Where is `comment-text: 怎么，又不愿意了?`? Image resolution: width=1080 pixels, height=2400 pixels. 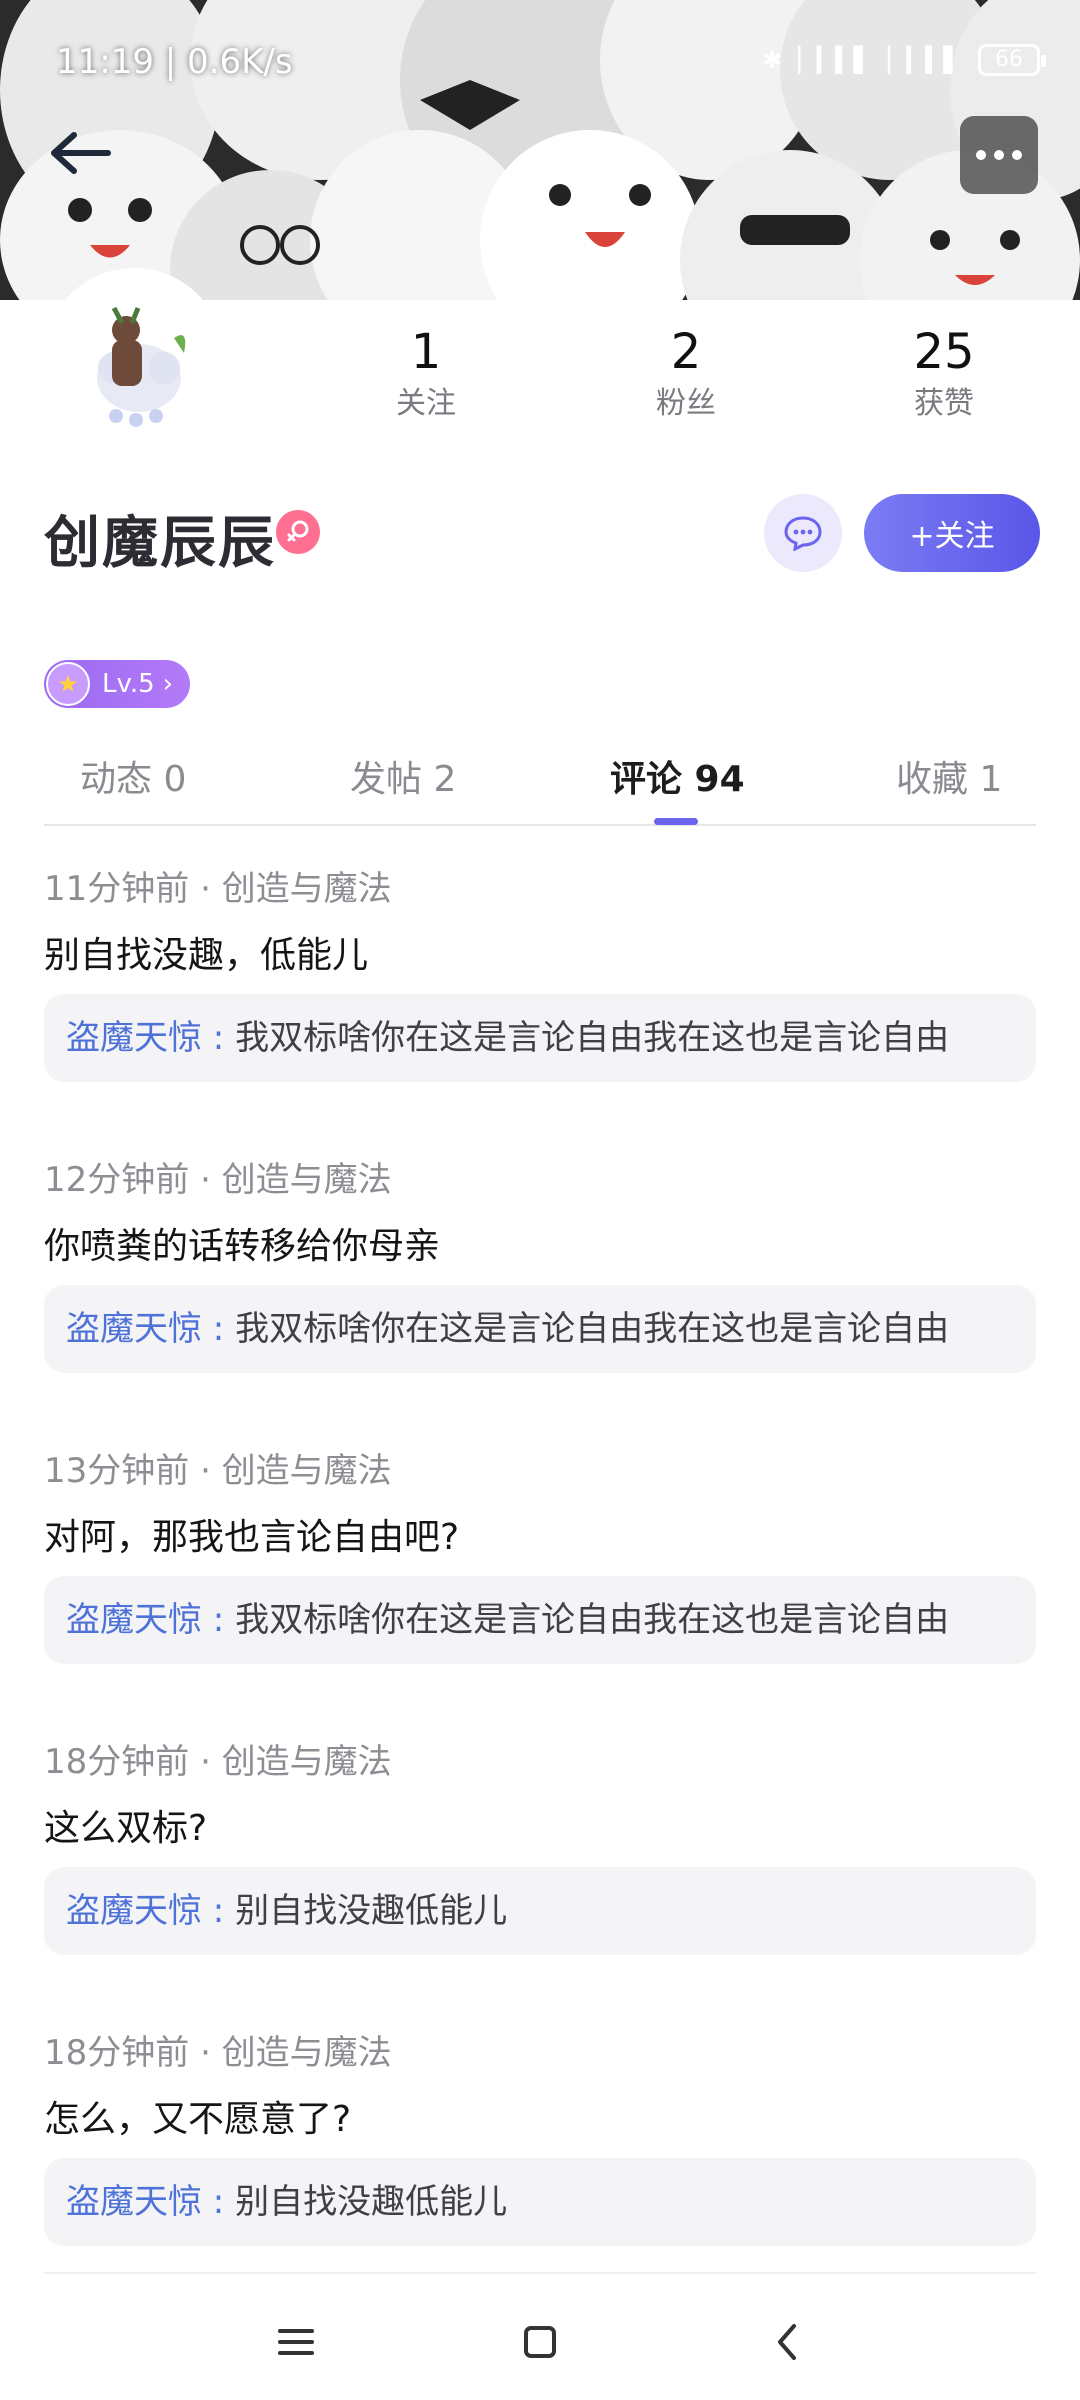
comment-text: 怎么，又不愿意了? is located at coordinates (198, 2119).